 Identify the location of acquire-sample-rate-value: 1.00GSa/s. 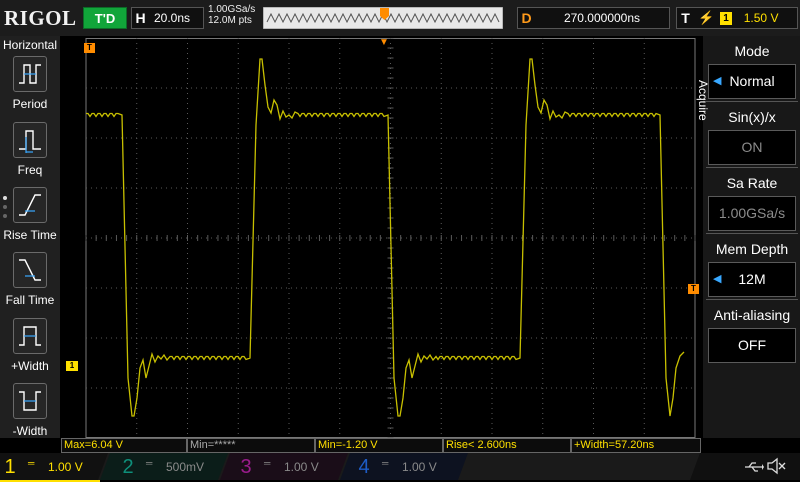
(752, 213).